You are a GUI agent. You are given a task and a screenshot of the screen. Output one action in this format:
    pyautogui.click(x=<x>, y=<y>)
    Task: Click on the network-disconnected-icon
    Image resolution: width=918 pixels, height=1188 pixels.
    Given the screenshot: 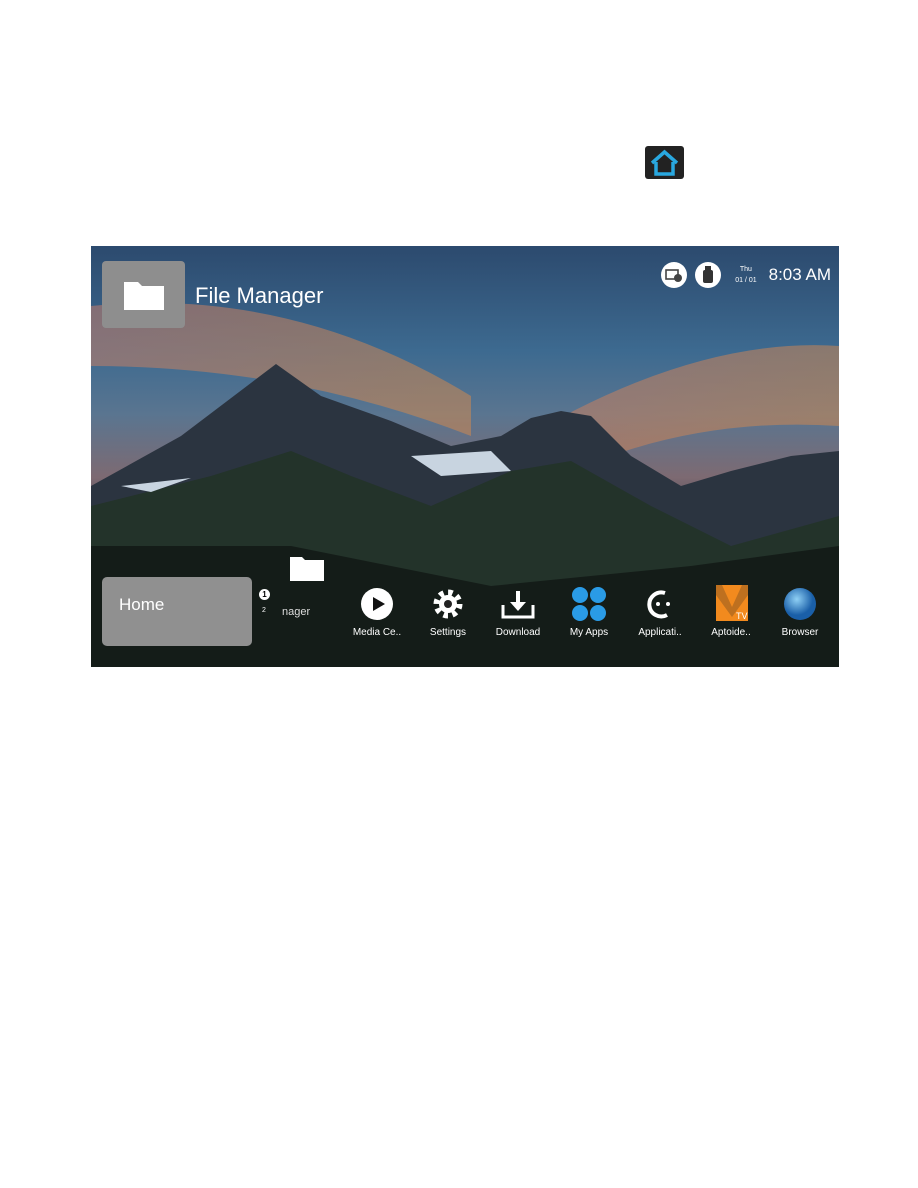 What is the action you would take?
    pyautogui.click(x=674, y=275)
    